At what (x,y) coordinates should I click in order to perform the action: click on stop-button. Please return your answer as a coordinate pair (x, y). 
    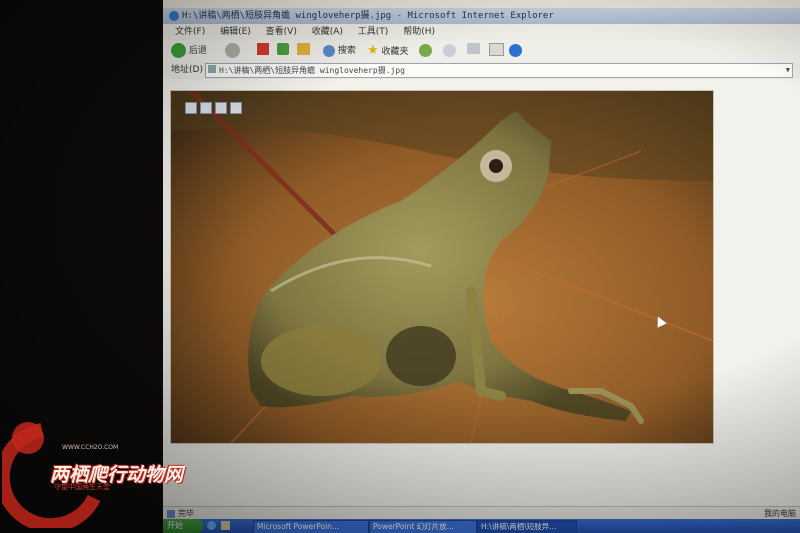
    Looking at the image, I should click on (263, 51).